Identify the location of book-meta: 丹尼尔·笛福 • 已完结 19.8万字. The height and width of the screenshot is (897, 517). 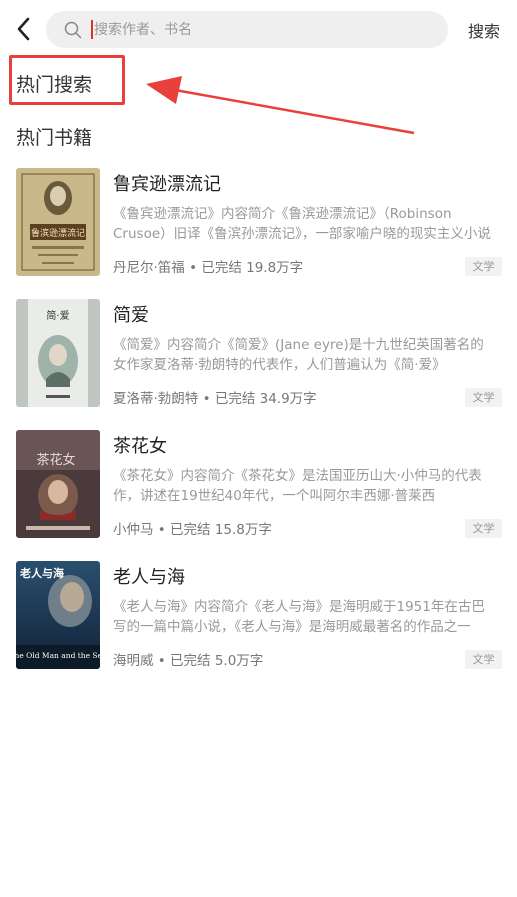
(208, 268).